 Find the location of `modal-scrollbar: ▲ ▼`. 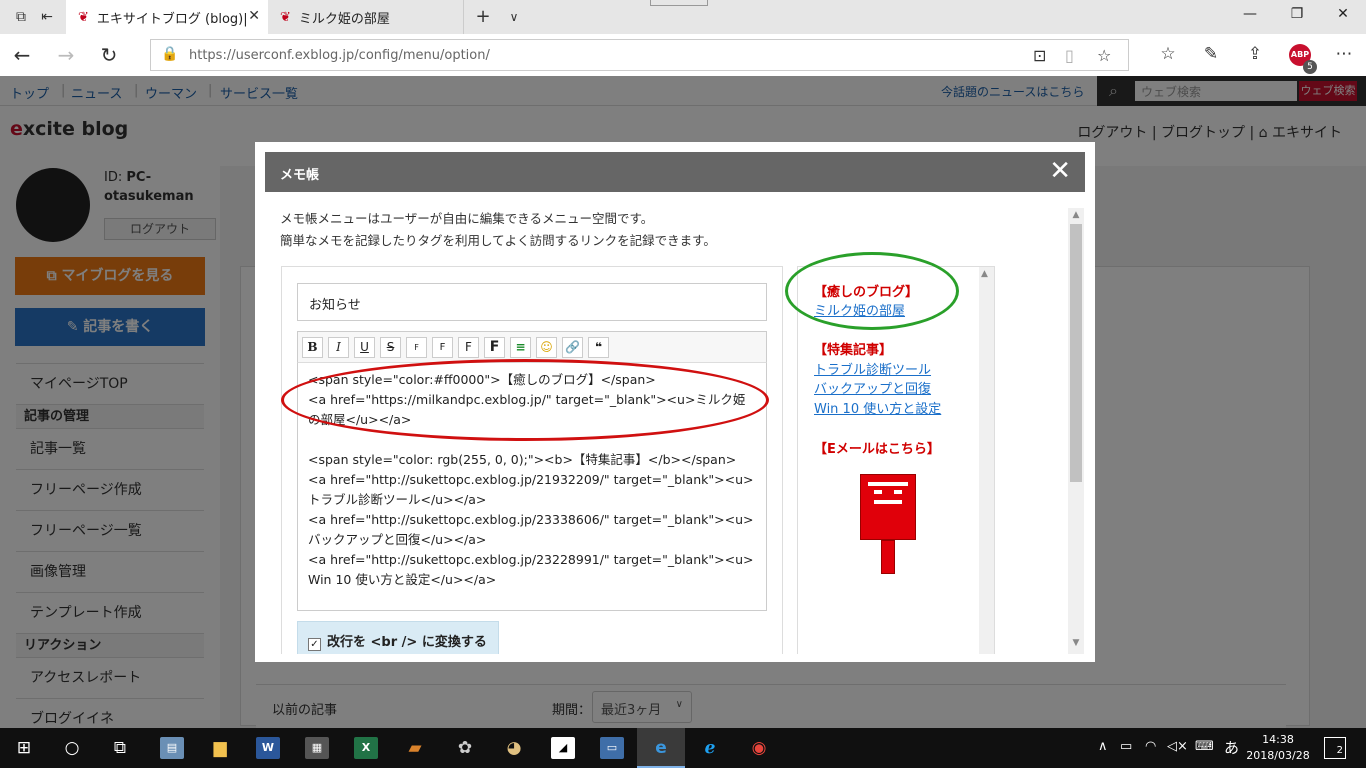

modal-scrollbar: ▲ ▼ is located at coordinates (1076, 431).